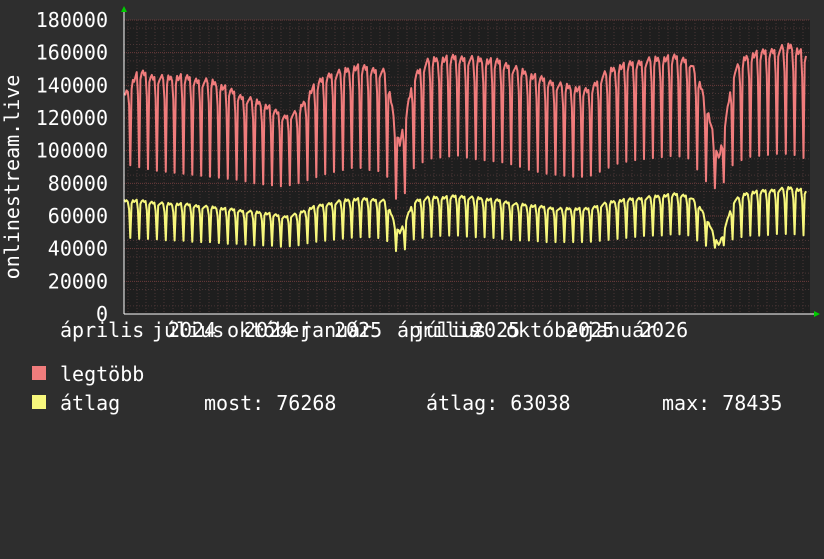 This screenshot has width=824, height=559. I want to click on y-tick-label: 180000, so click(72, 20).